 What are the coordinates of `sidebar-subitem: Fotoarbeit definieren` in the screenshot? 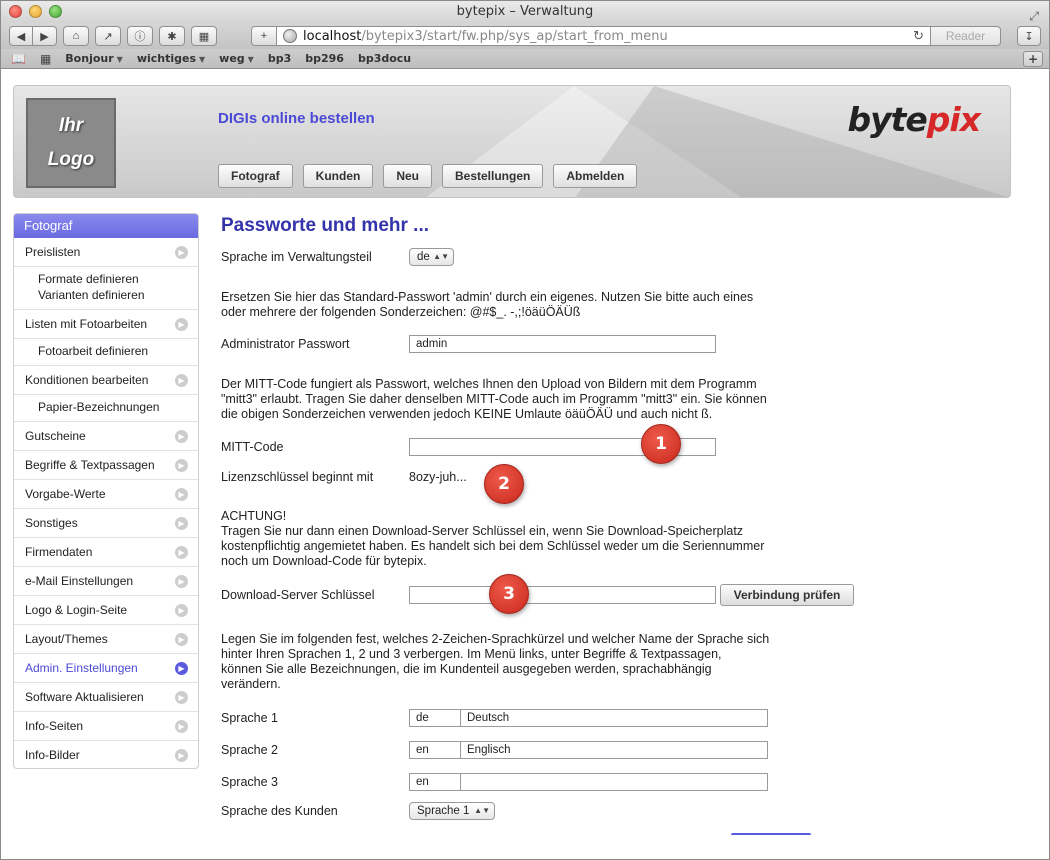 It's located at (113, 351).